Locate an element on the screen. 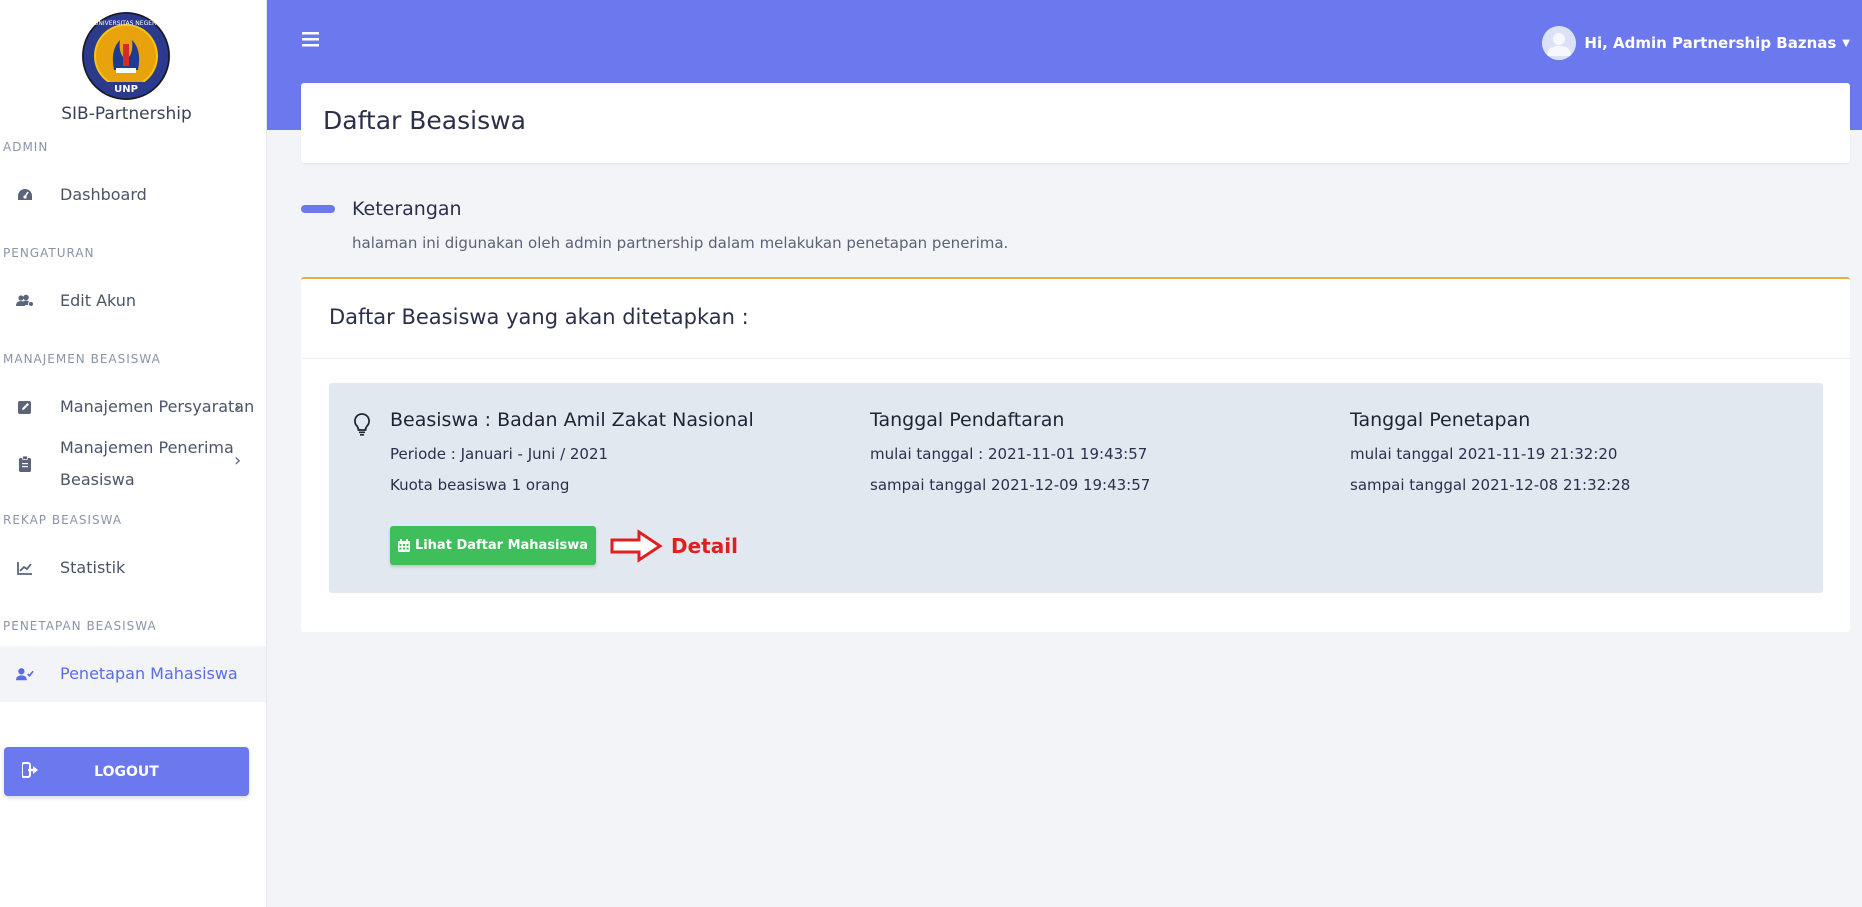 Image resolution: width=1862 pixels, height=907 pixels. registration-start: mulai tanggal : 2021-11-01 19:43:57 is located at coordinates (1009, 454).